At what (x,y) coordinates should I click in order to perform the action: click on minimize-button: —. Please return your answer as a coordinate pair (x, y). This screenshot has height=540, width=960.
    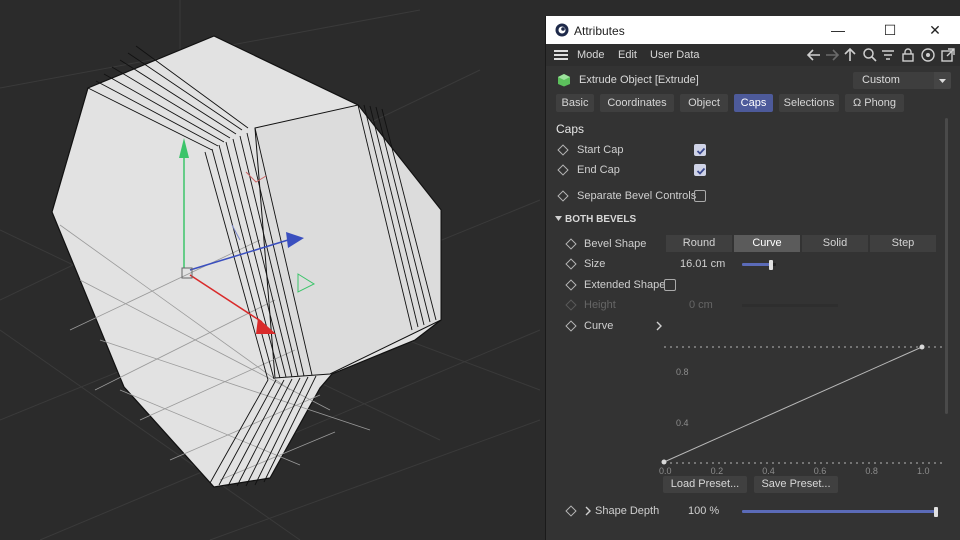
    Looking at the image, I should click on (838, 30).